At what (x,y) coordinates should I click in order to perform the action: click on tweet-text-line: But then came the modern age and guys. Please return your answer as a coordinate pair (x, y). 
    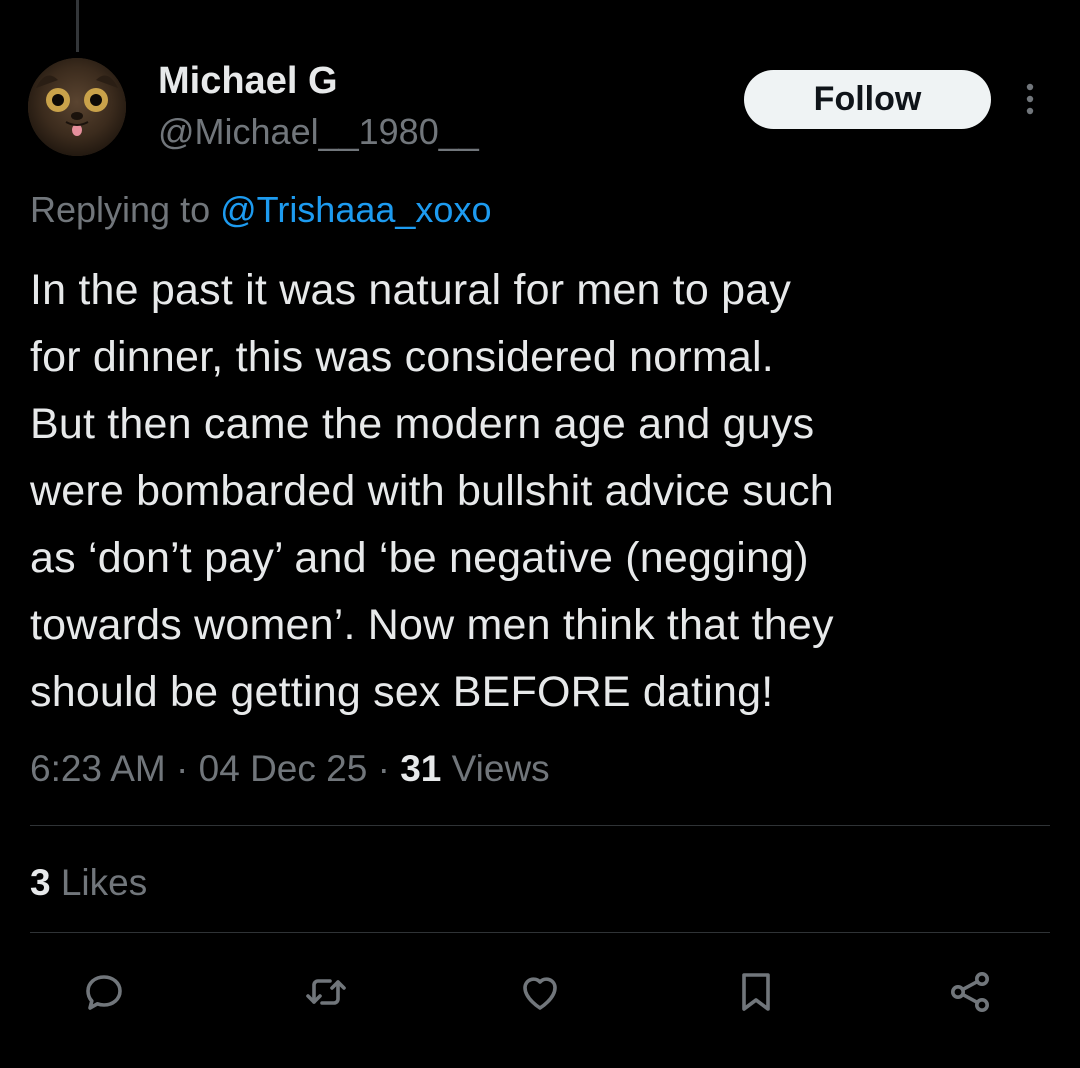
    Looking at the image, I should click on (422, 424).